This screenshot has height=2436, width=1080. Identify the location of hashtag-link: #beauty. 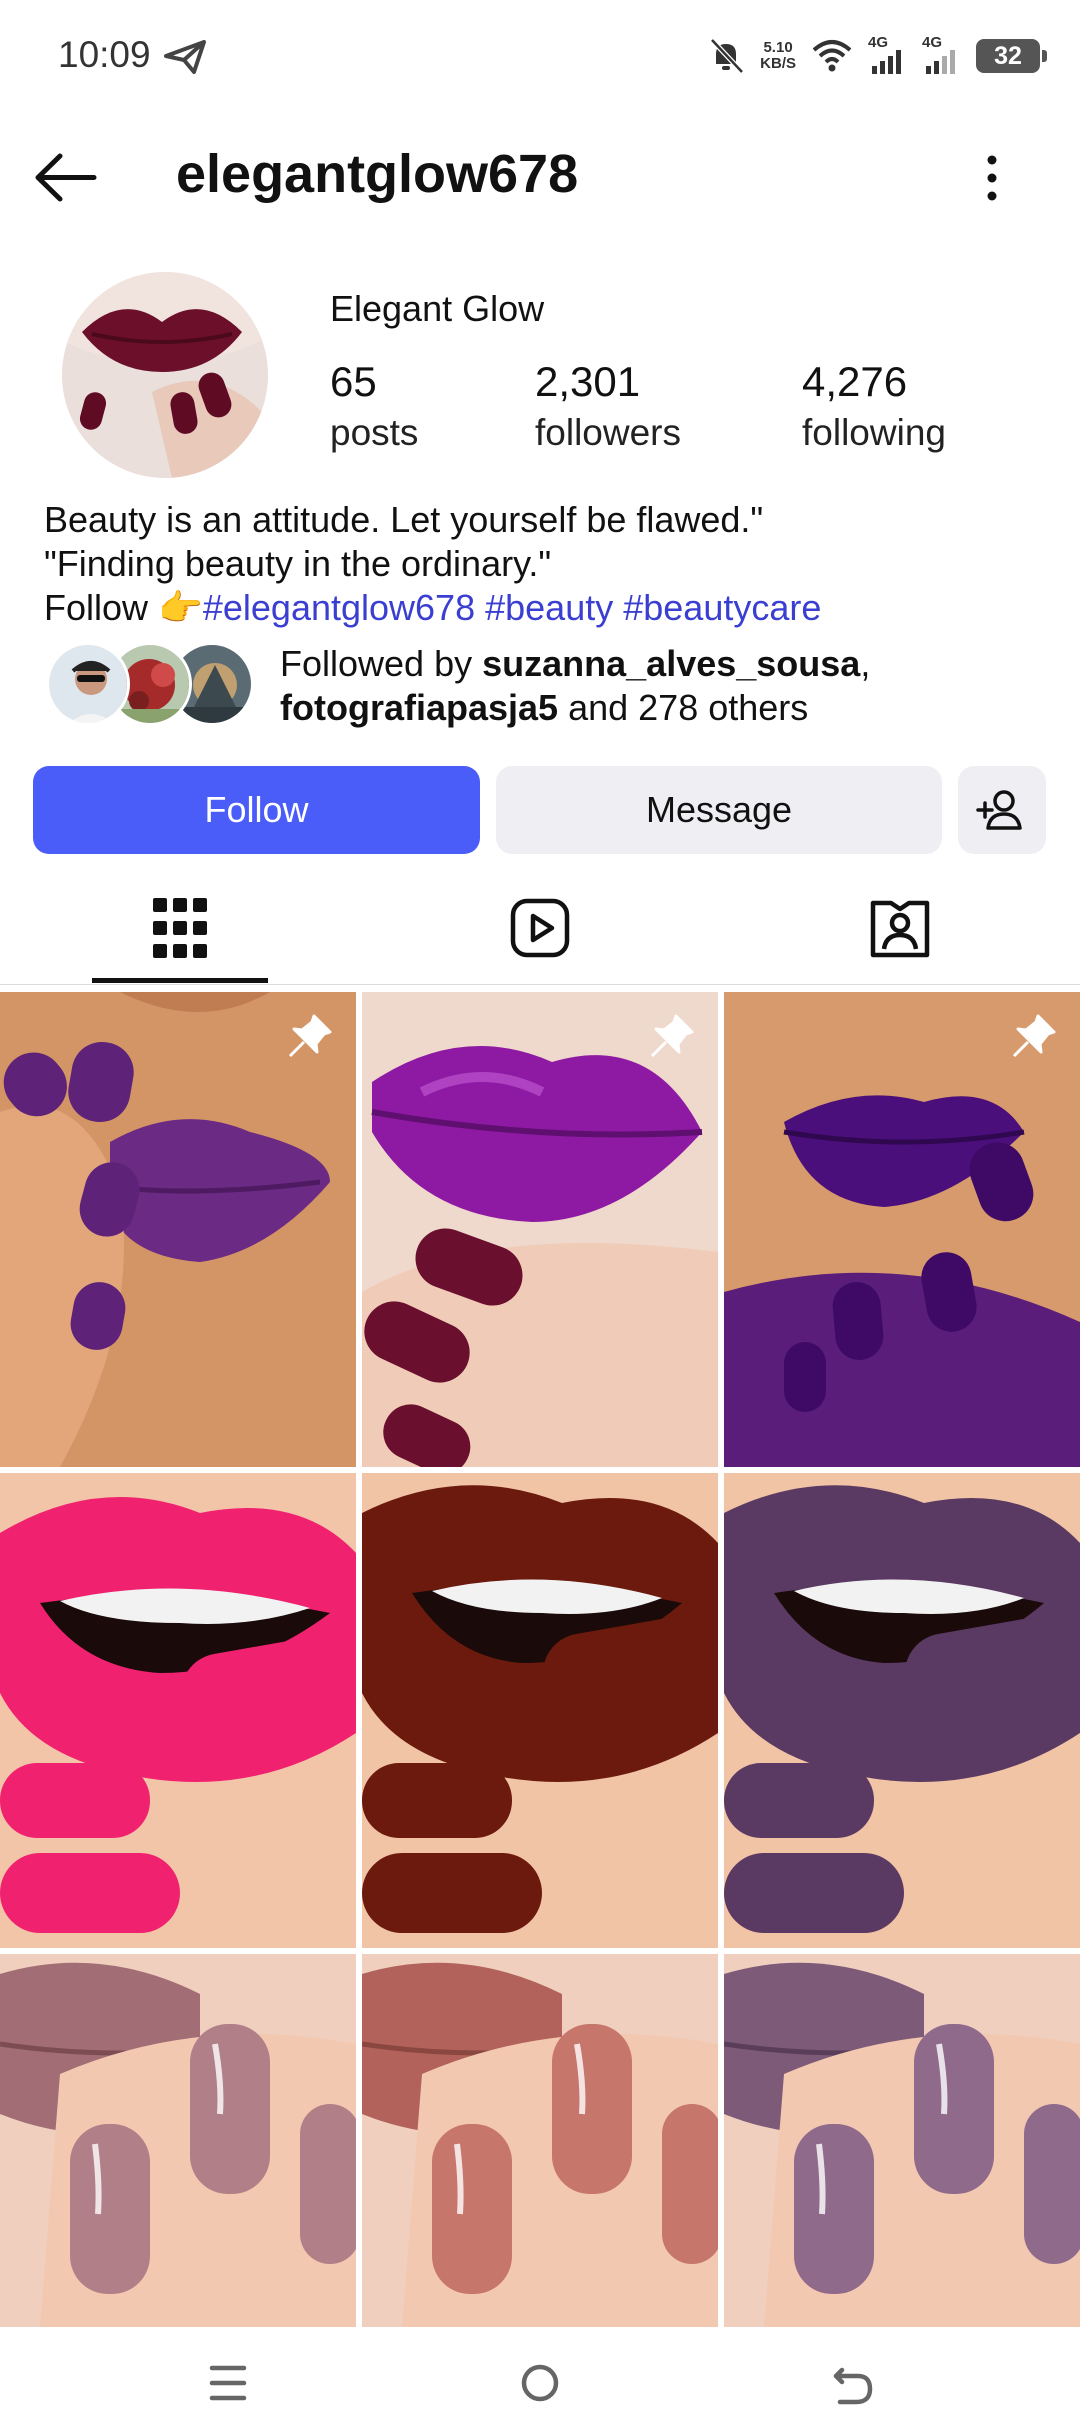
(549, 607).